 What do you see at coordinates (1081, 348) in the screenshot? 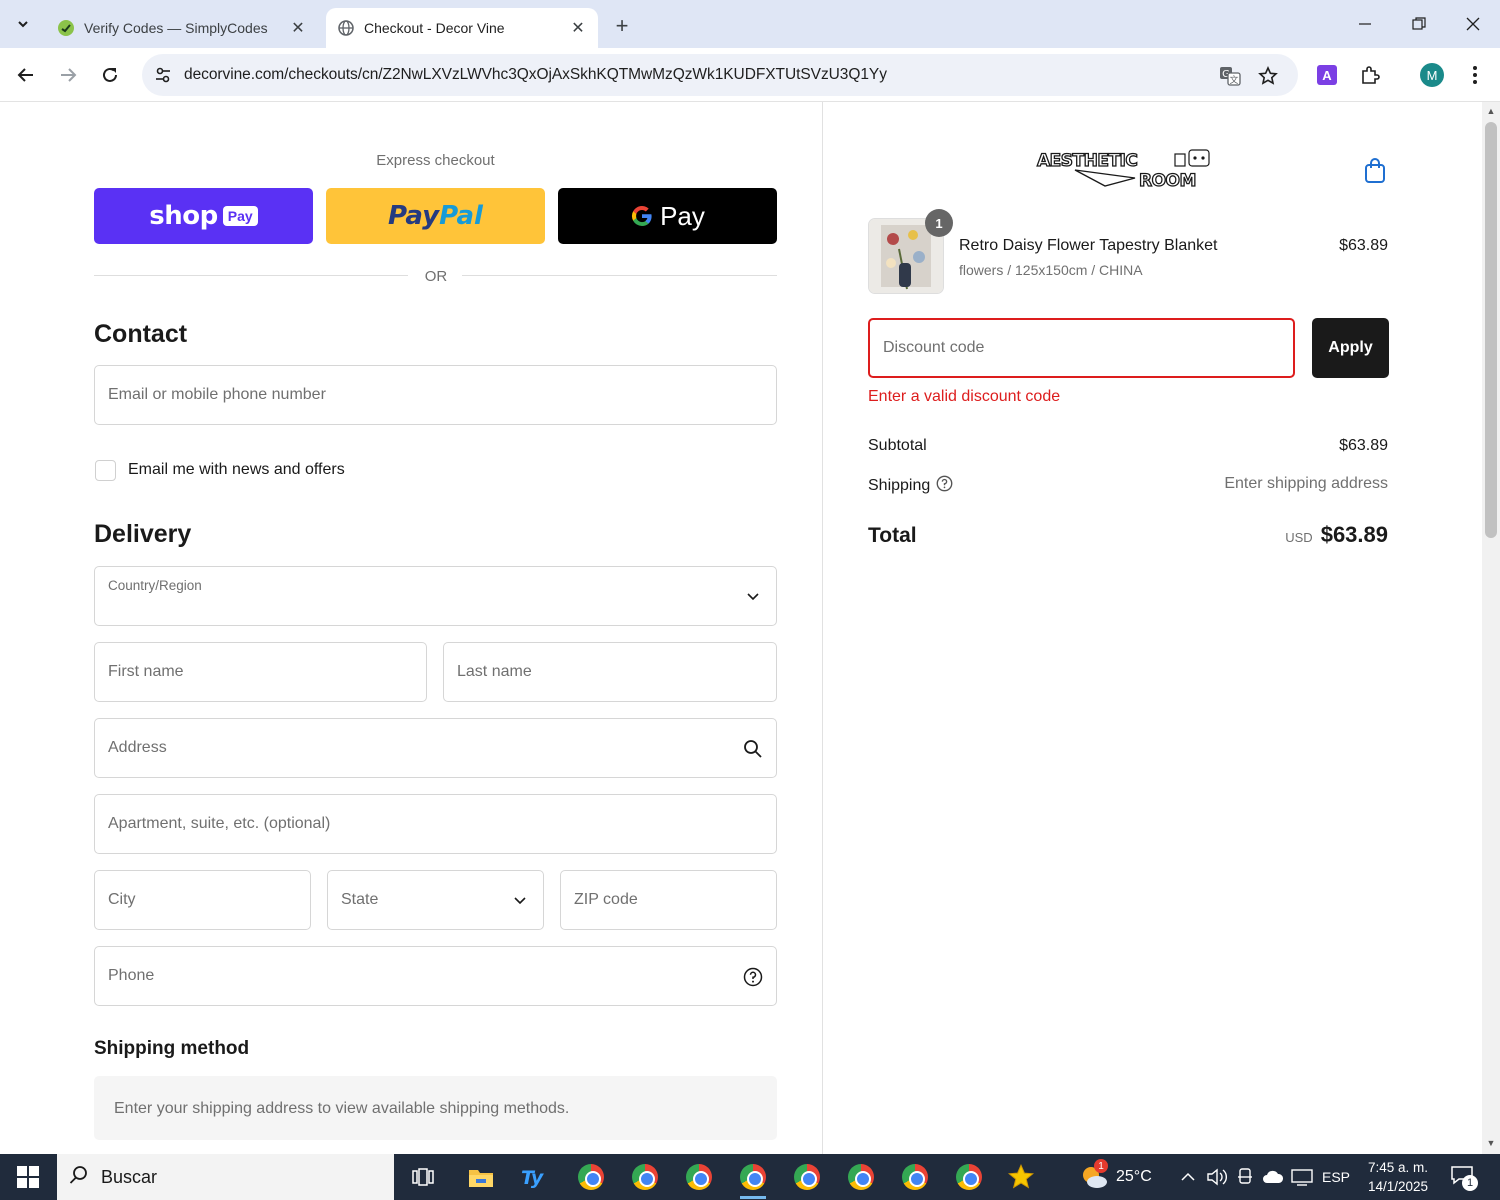
I see `discount-code-input: Discount code` at bounding box center [1081, 348].